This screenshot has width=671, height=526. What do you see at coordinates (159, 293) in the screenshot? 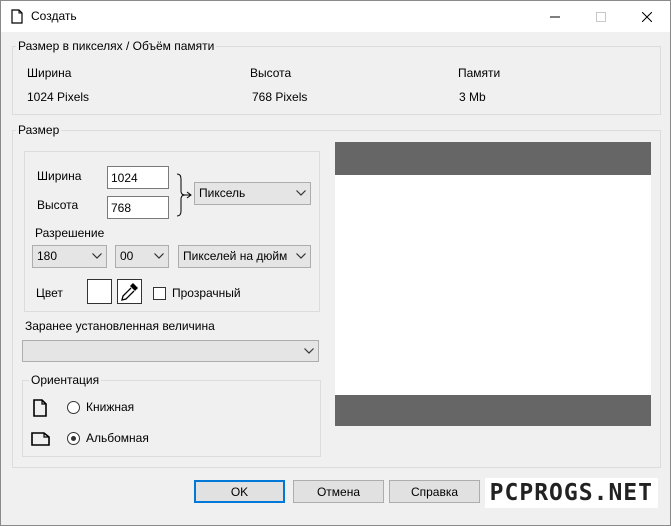
I see `transparent-checkbox` at bounding box center [159, 293].